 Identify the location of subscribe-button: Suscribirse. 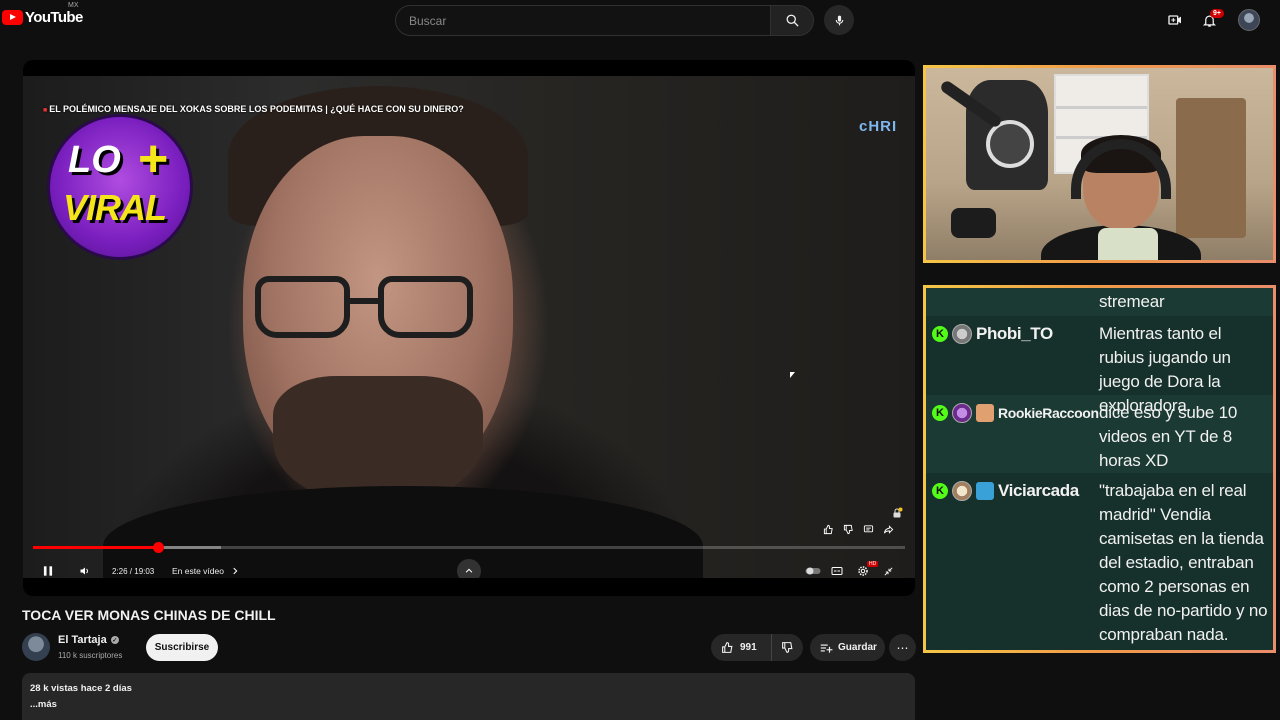
(182, 647).